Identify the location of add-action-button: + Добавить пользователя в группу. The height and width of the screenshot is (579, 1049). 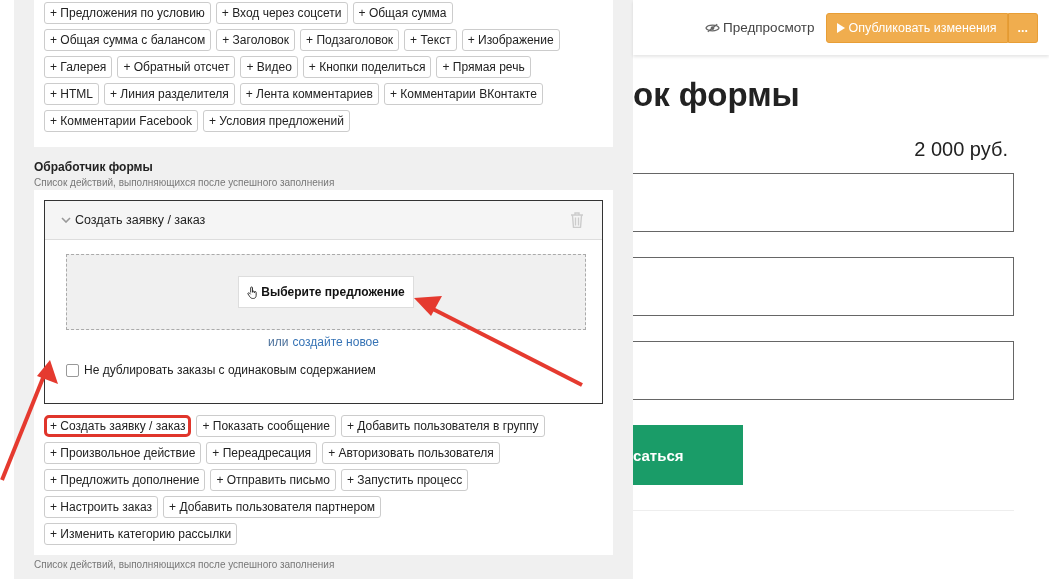
(442, 426).